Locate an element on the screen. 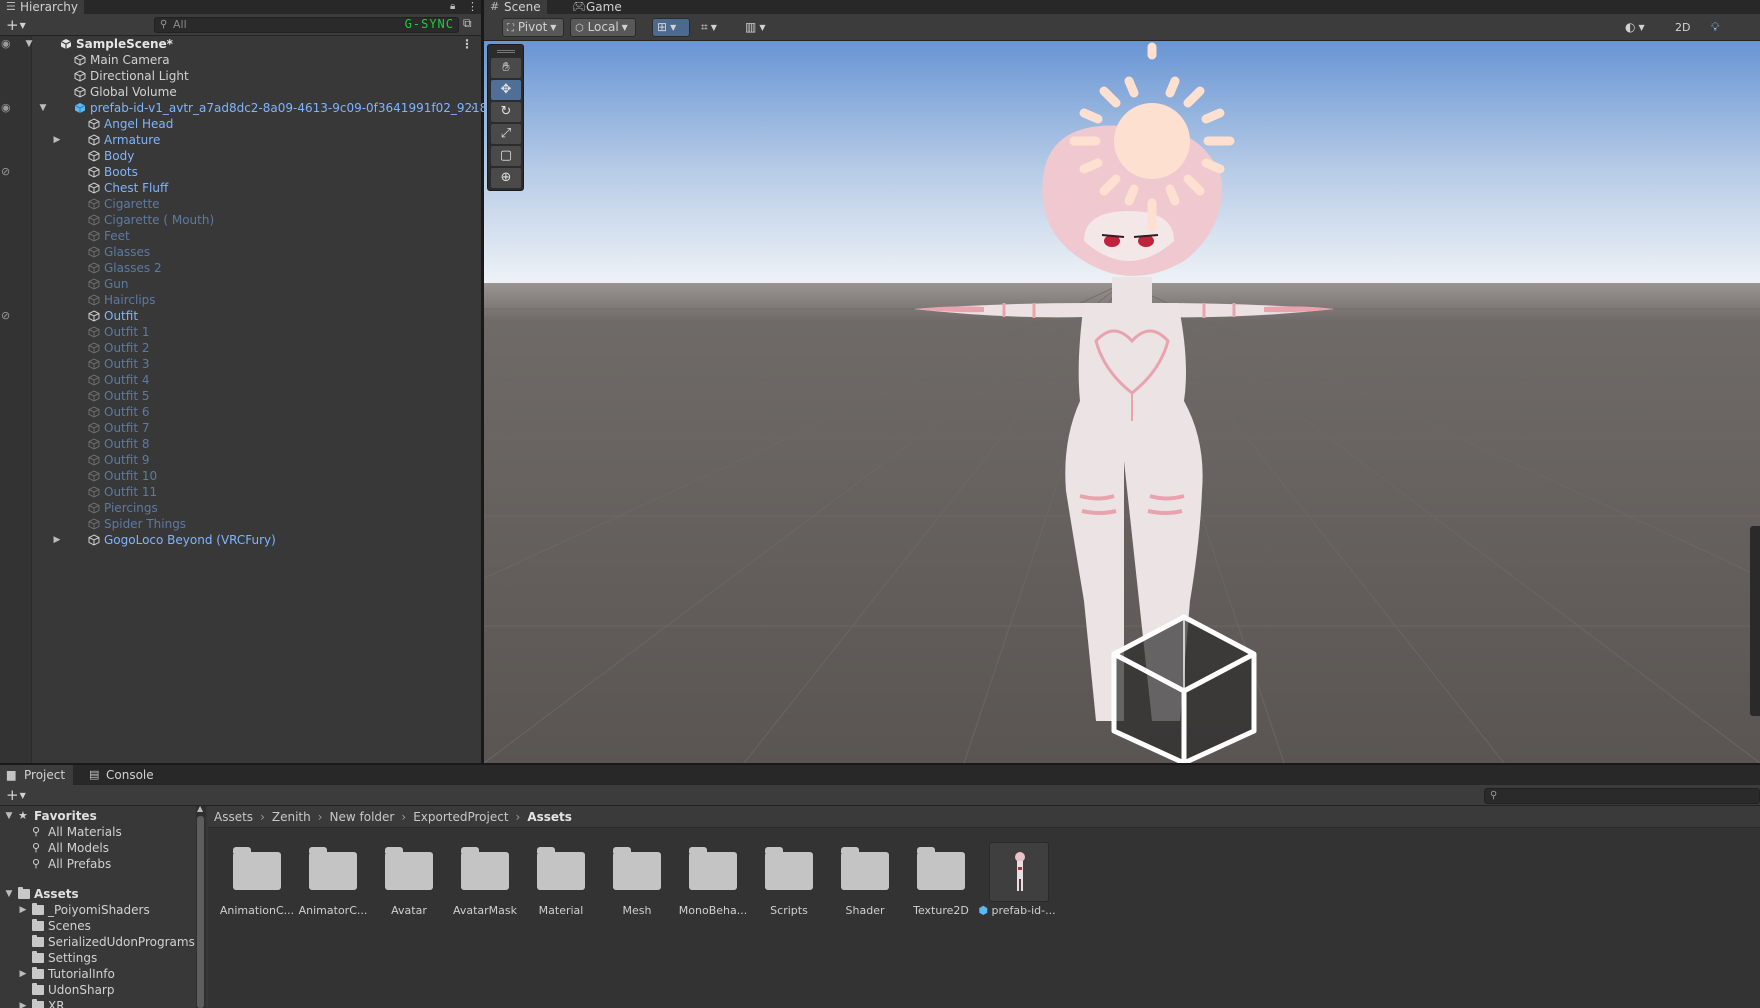 The image size is (1760, 1008). draw-mode-dropdown: ◐ ▼ is located at coordinates (1638, 27).